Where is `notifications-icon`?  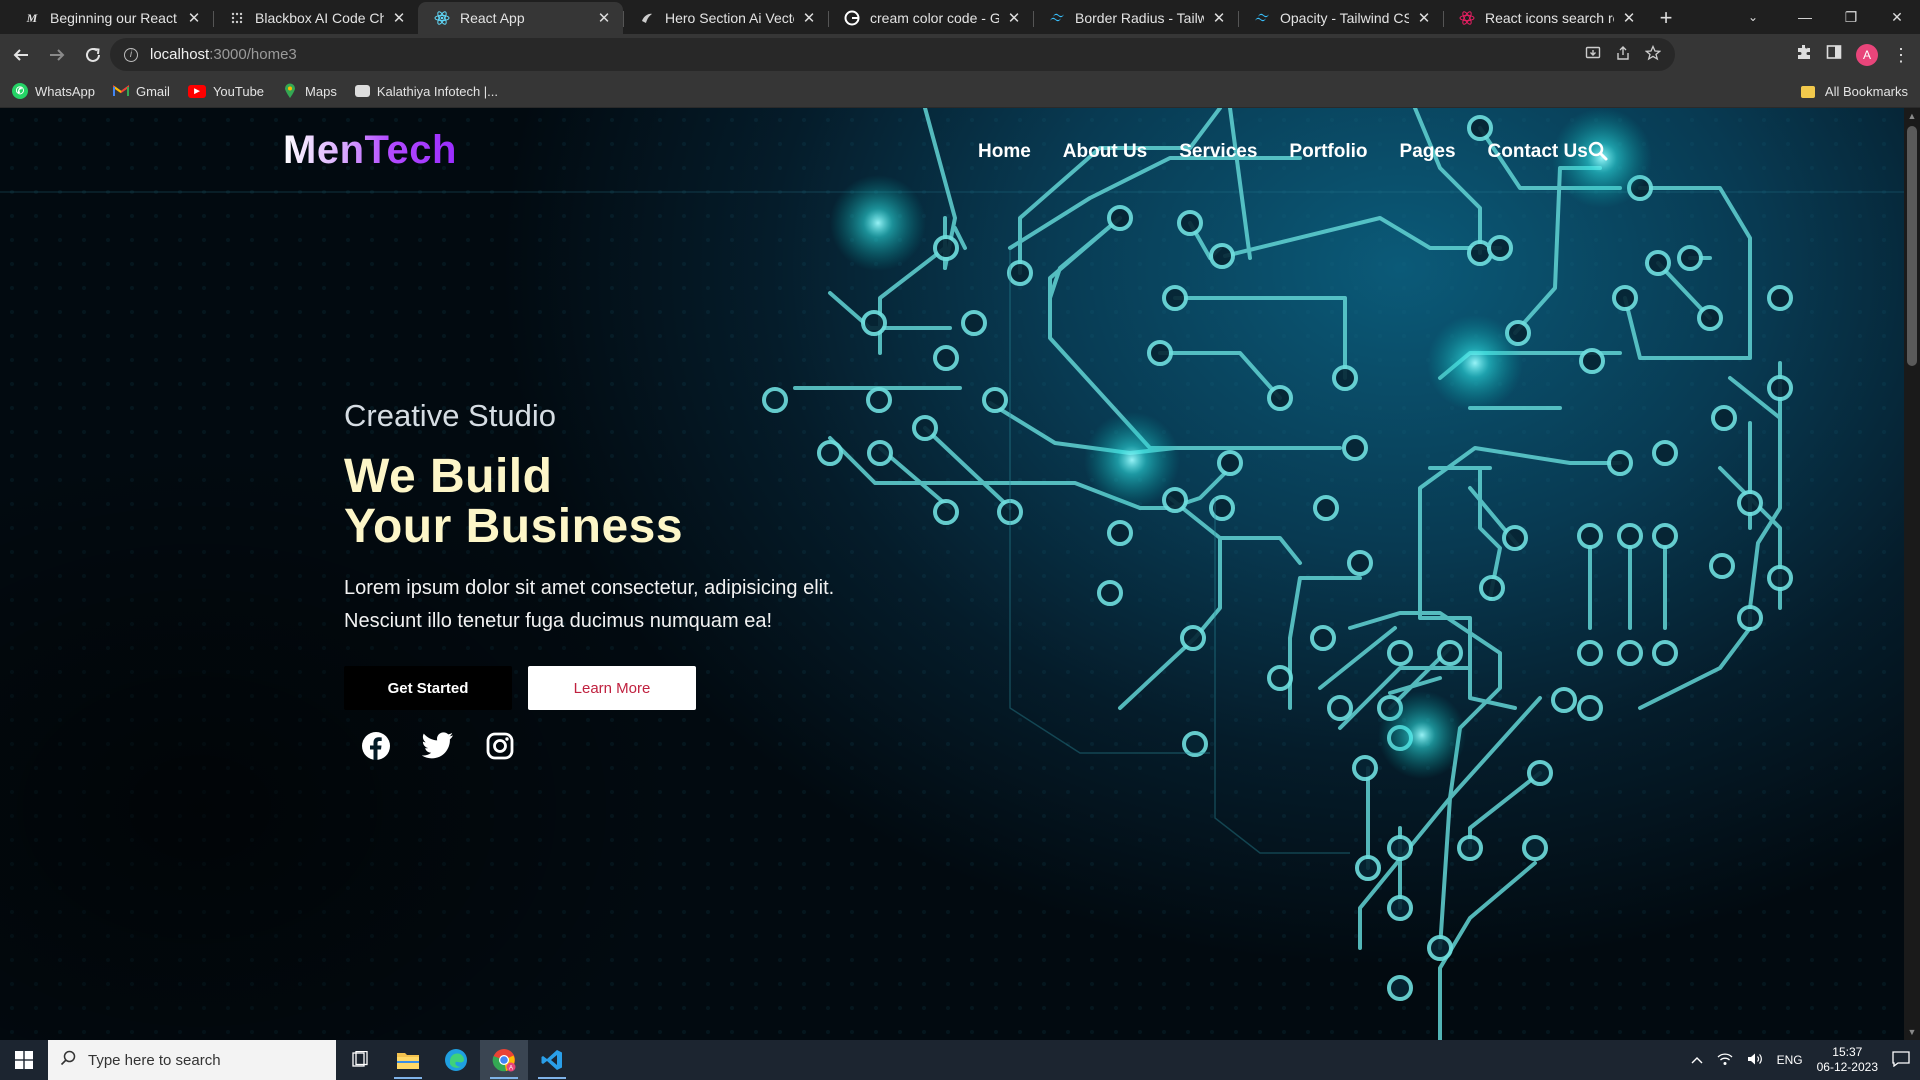
notifications-icon is located at coordinates (1901, 1060).